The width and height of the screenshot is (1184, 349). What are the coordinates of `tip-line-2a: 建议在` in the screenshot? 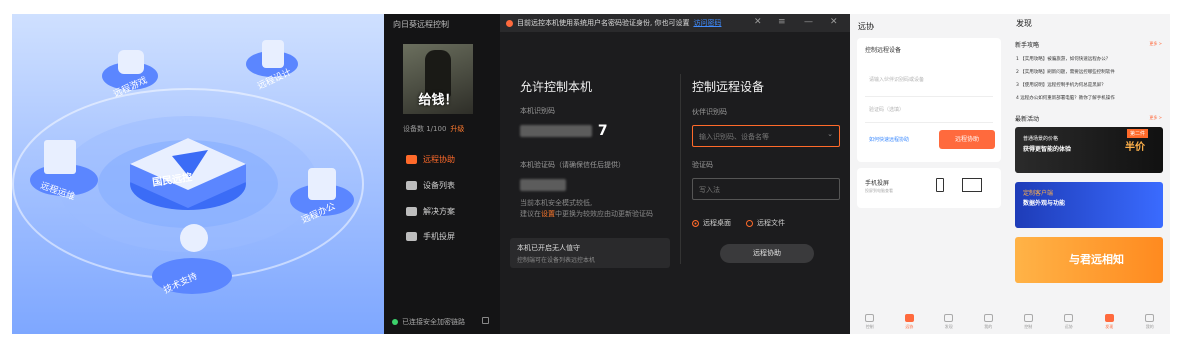 It's located at (530, 214).